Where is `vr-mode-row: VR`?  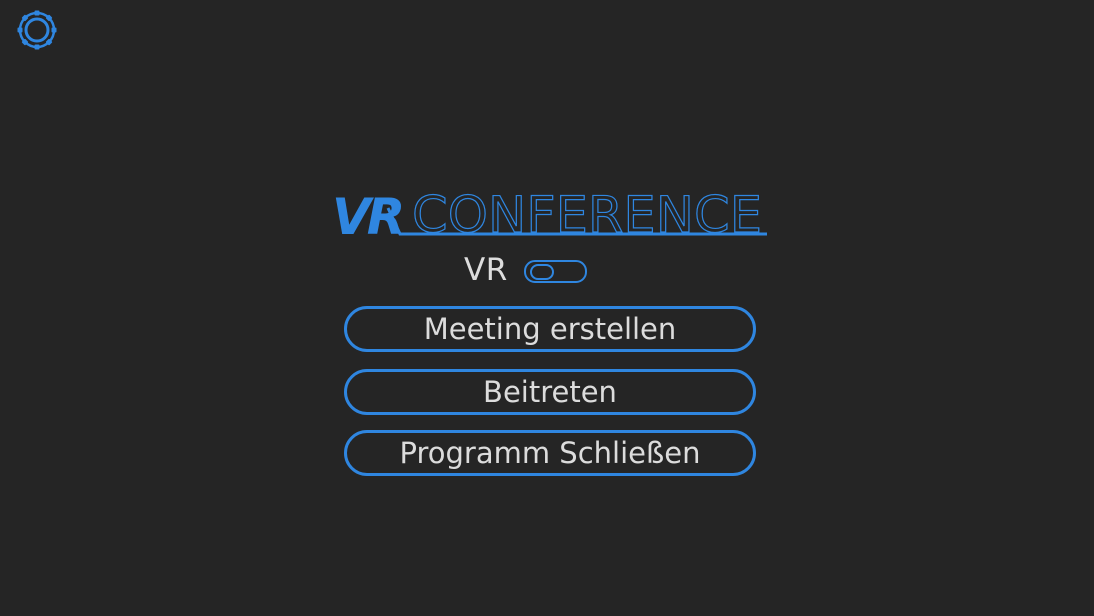
vr-mode-row: VR is located at coordinates (525, 270).